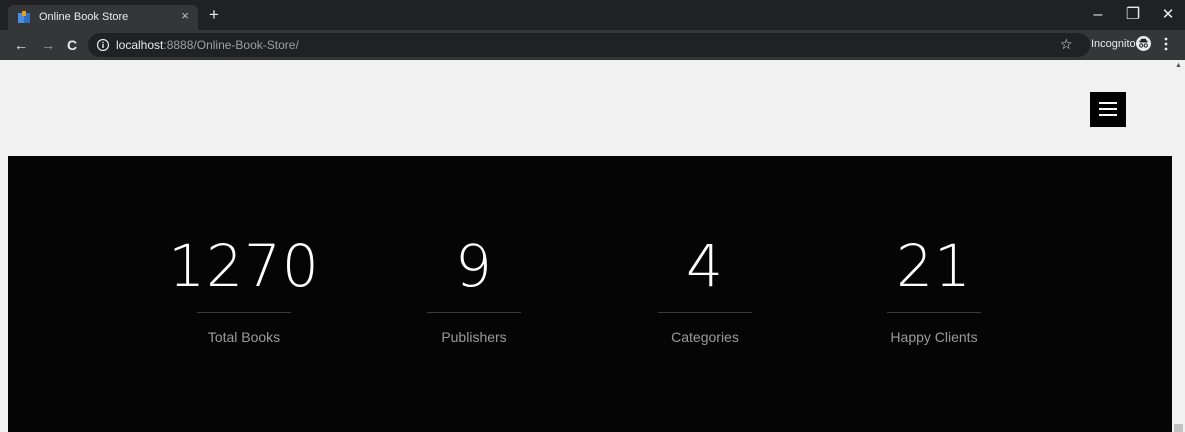 This screenshot has height=432, width=1185. Describe the element at coordinates (1113, 44) in the screenshot. I see `incognito-label: Incognito` at that location.